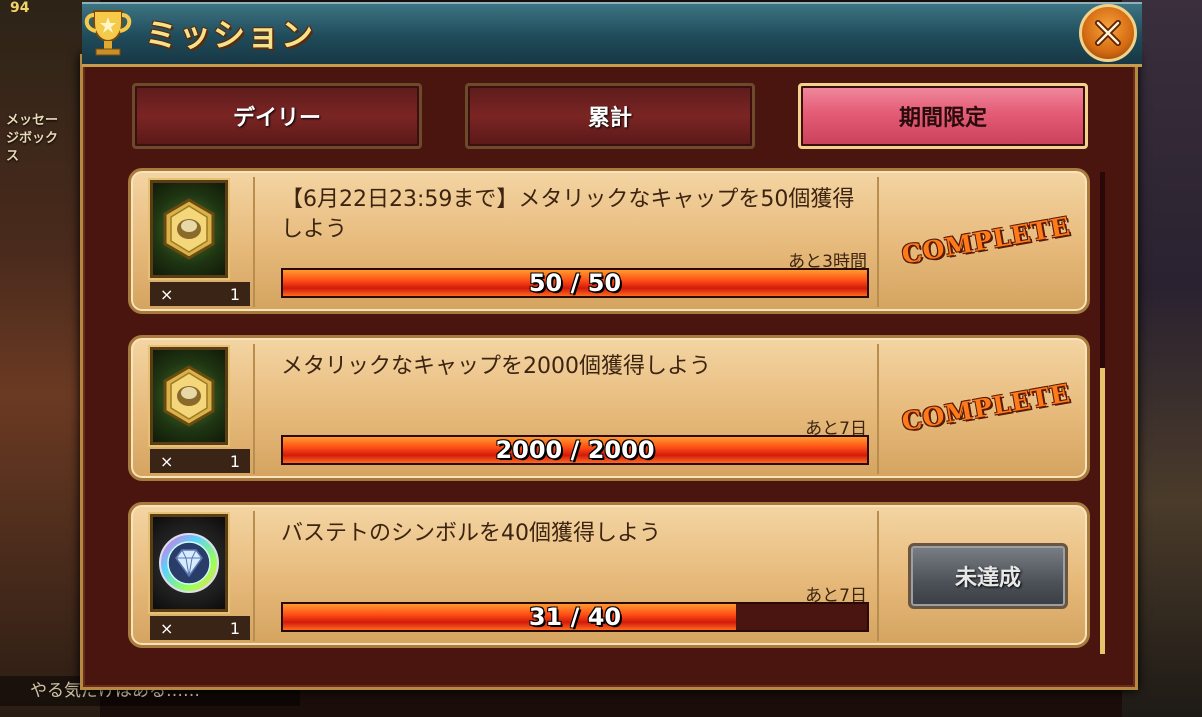 The image size is (1202, 717). Describe the element at coordinates (36, 139) in the screenshot. I see `message-box-label: メッセージボックス` at that location.